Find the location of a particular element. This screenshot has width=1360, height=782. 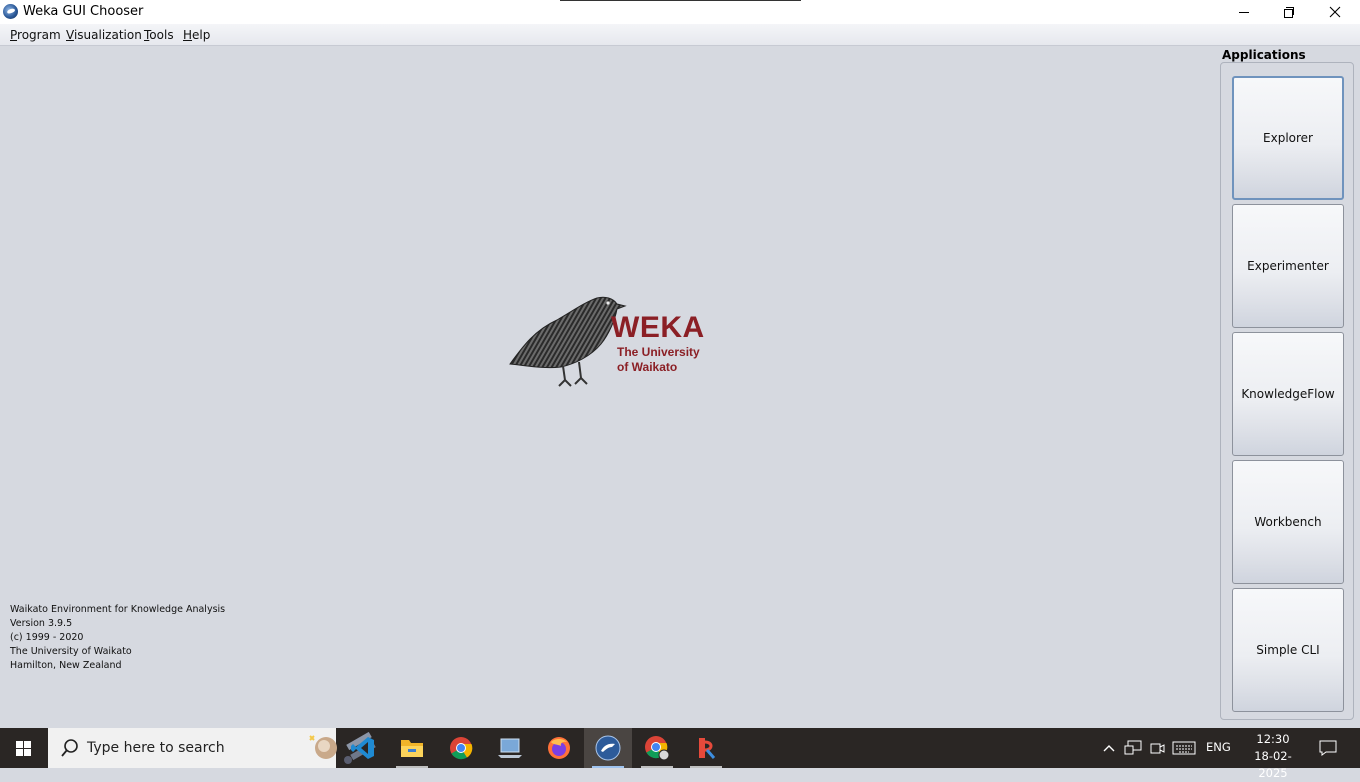

app-icon is located at coordinates (707, 748).